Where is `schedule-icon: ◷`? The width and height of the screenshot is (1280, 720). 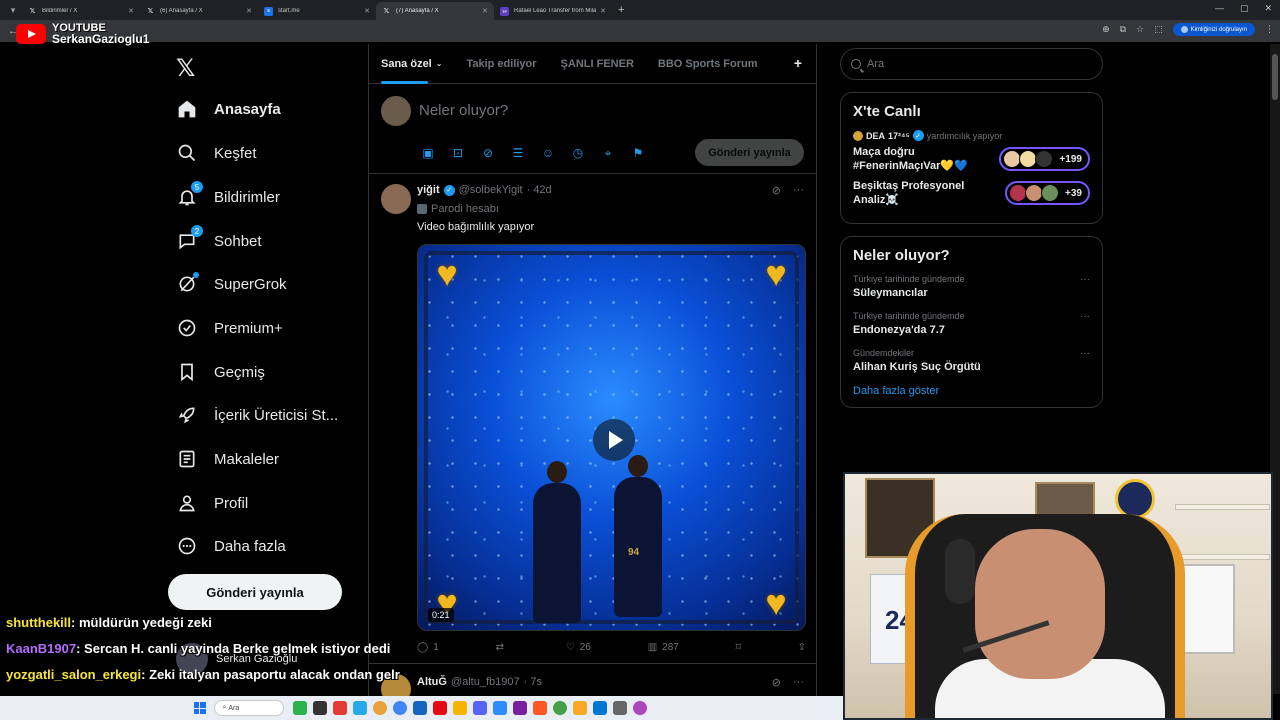
schedule-icon: ◷ is located at coordinates (578, 153).